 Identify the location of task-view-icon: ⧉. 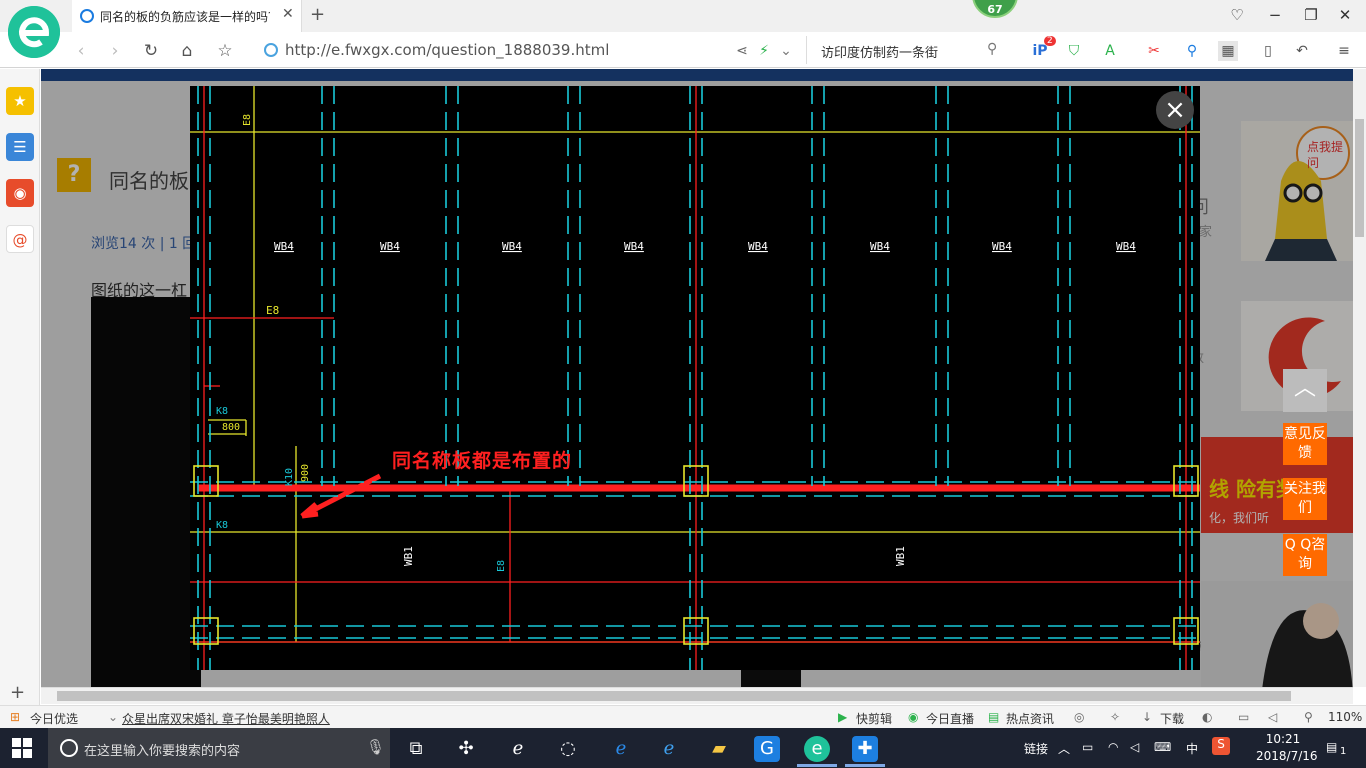
(416, 749).